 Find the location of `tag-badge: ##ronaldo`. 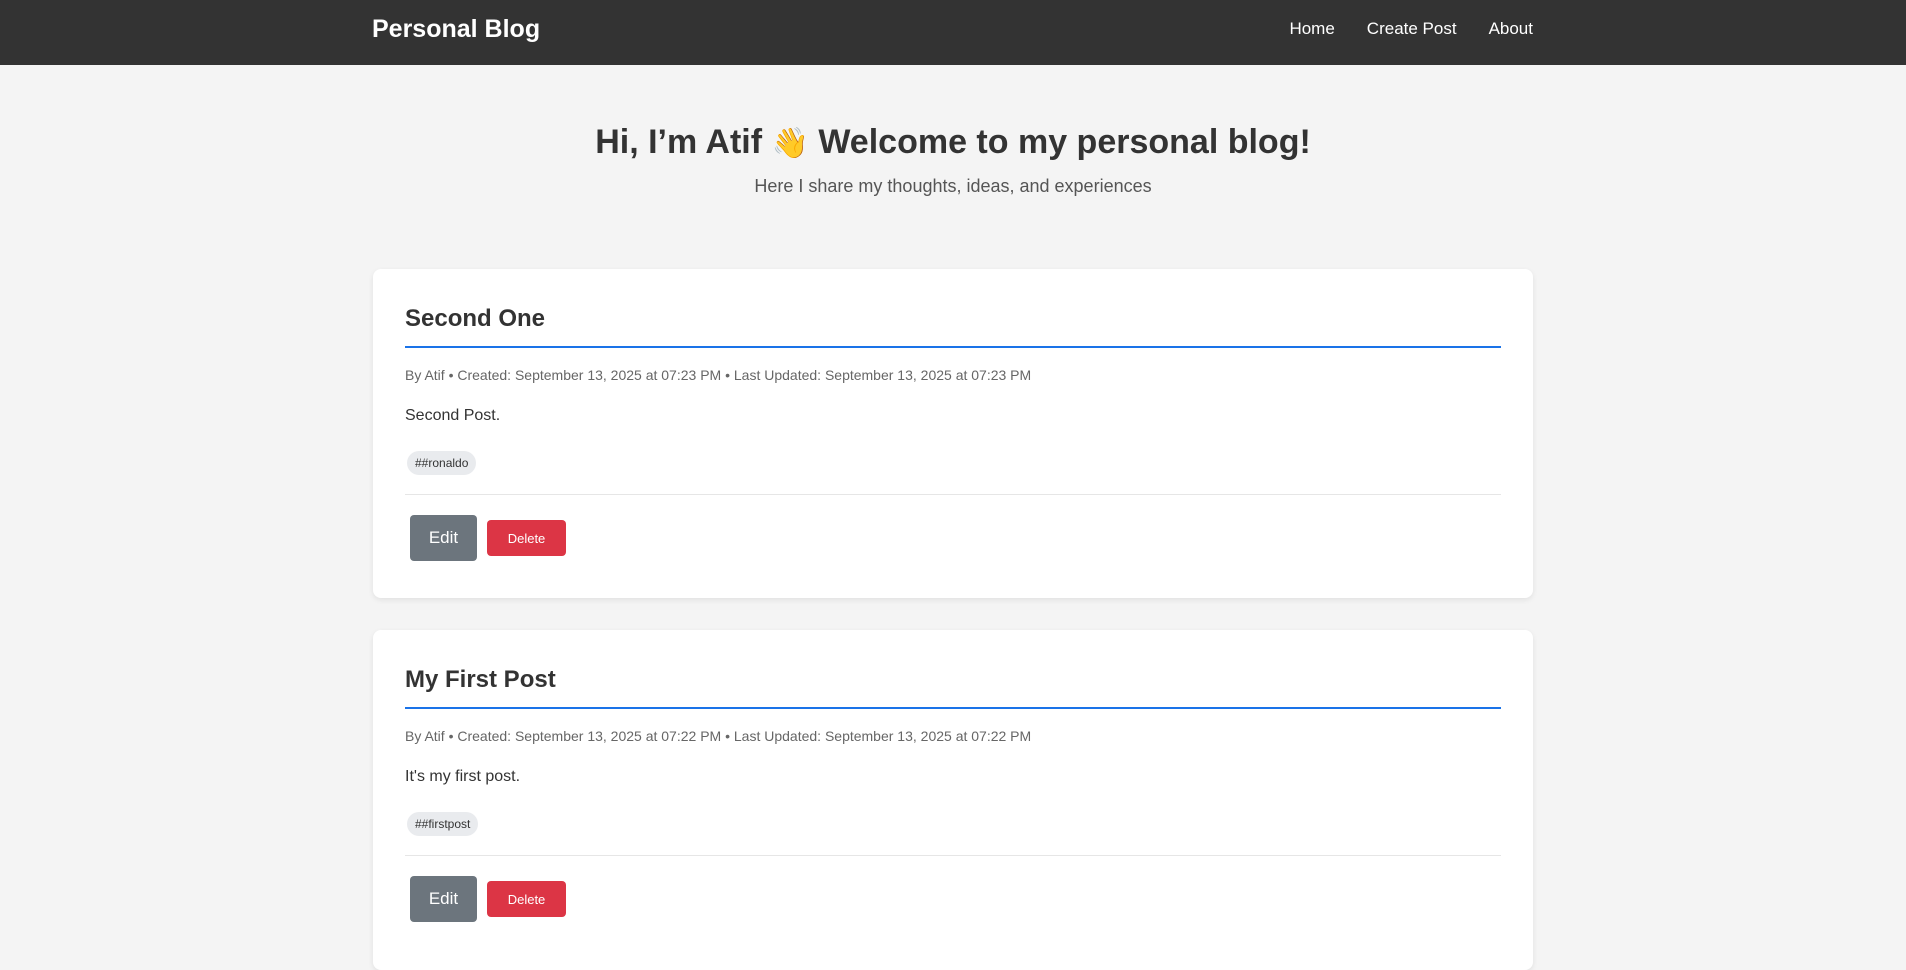

tag-badge: ##ronaldo is located at coordinates (442, 463).